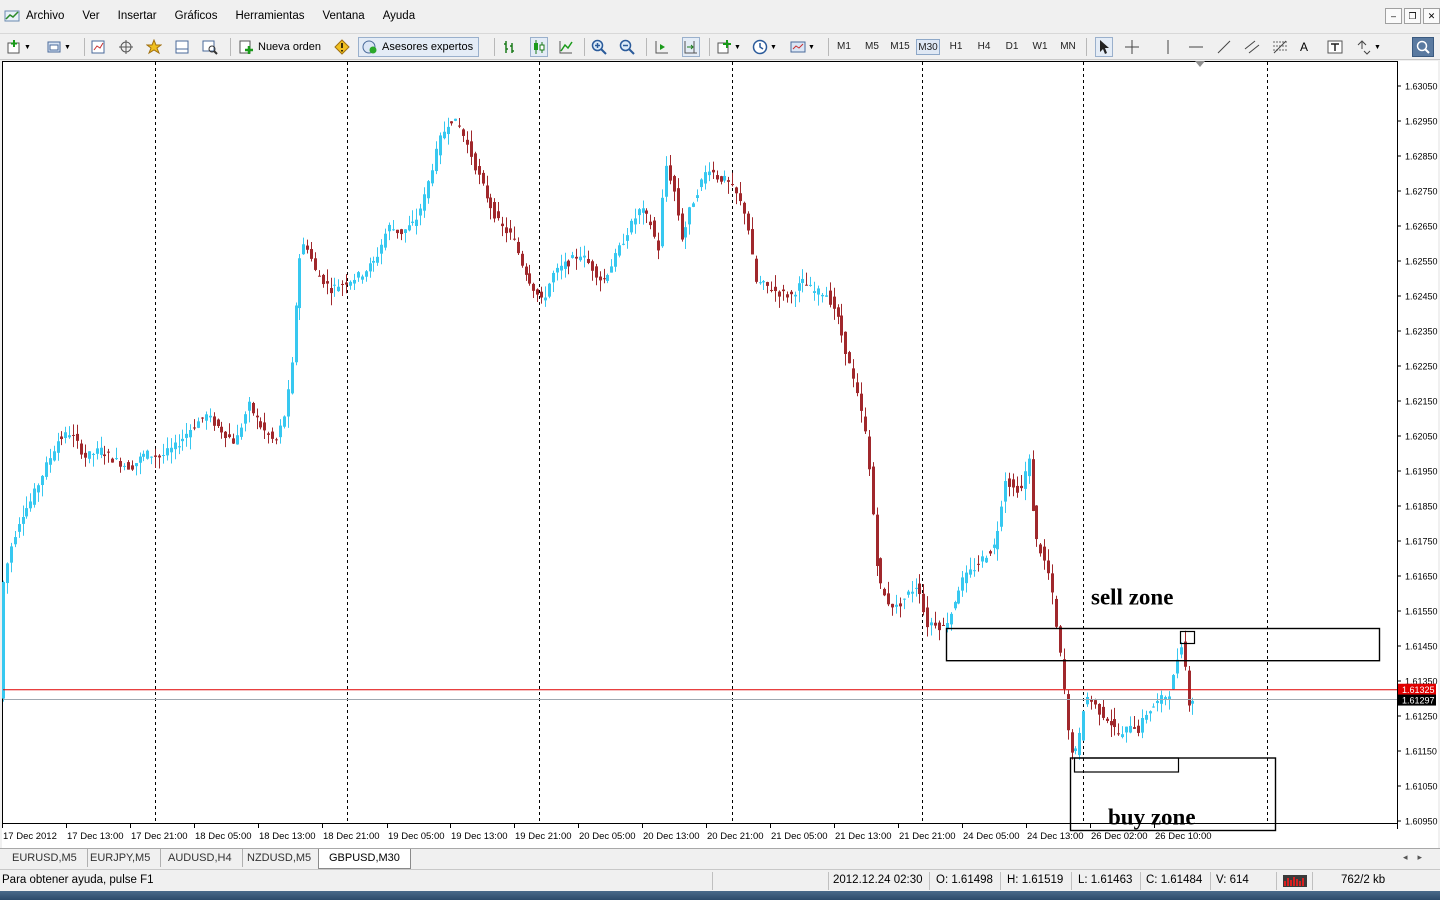 Image resolution: width=1440 pixels, height=900 pixels. Describe the element at coordinates (18, 47) in the screenshot. I see `new-chart-button: ▼` at that location.